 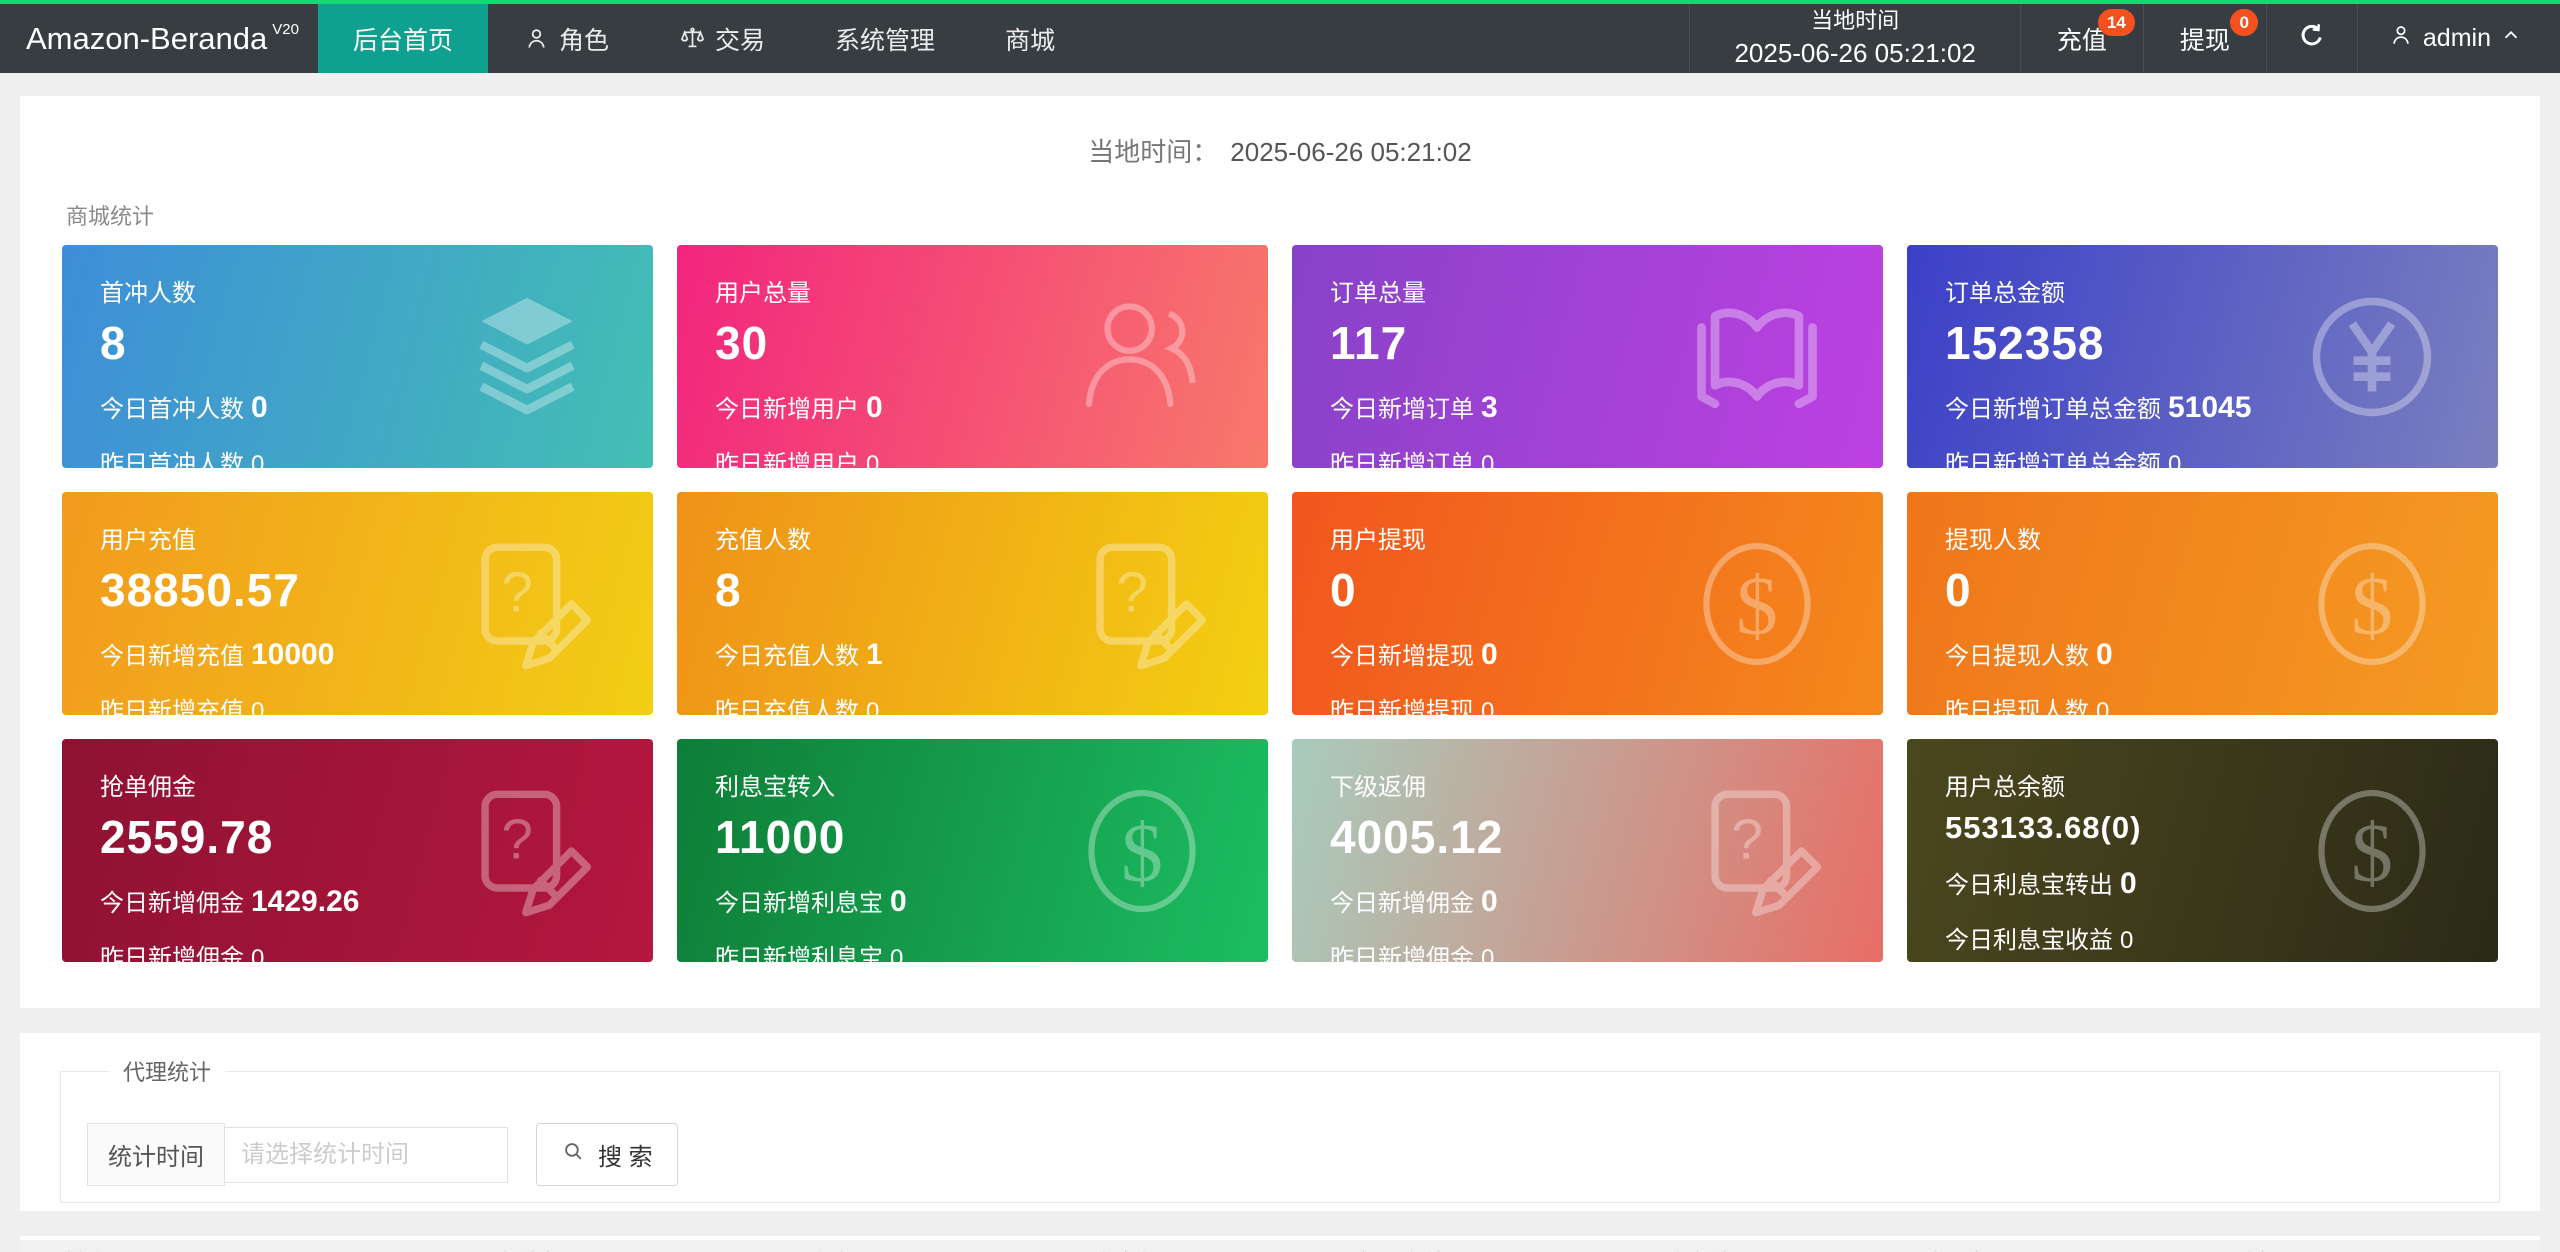 What do you see at coordinates (584, 40) in the screenshot?
I see `nav-label: 角色` at bounding box center [584, 40].